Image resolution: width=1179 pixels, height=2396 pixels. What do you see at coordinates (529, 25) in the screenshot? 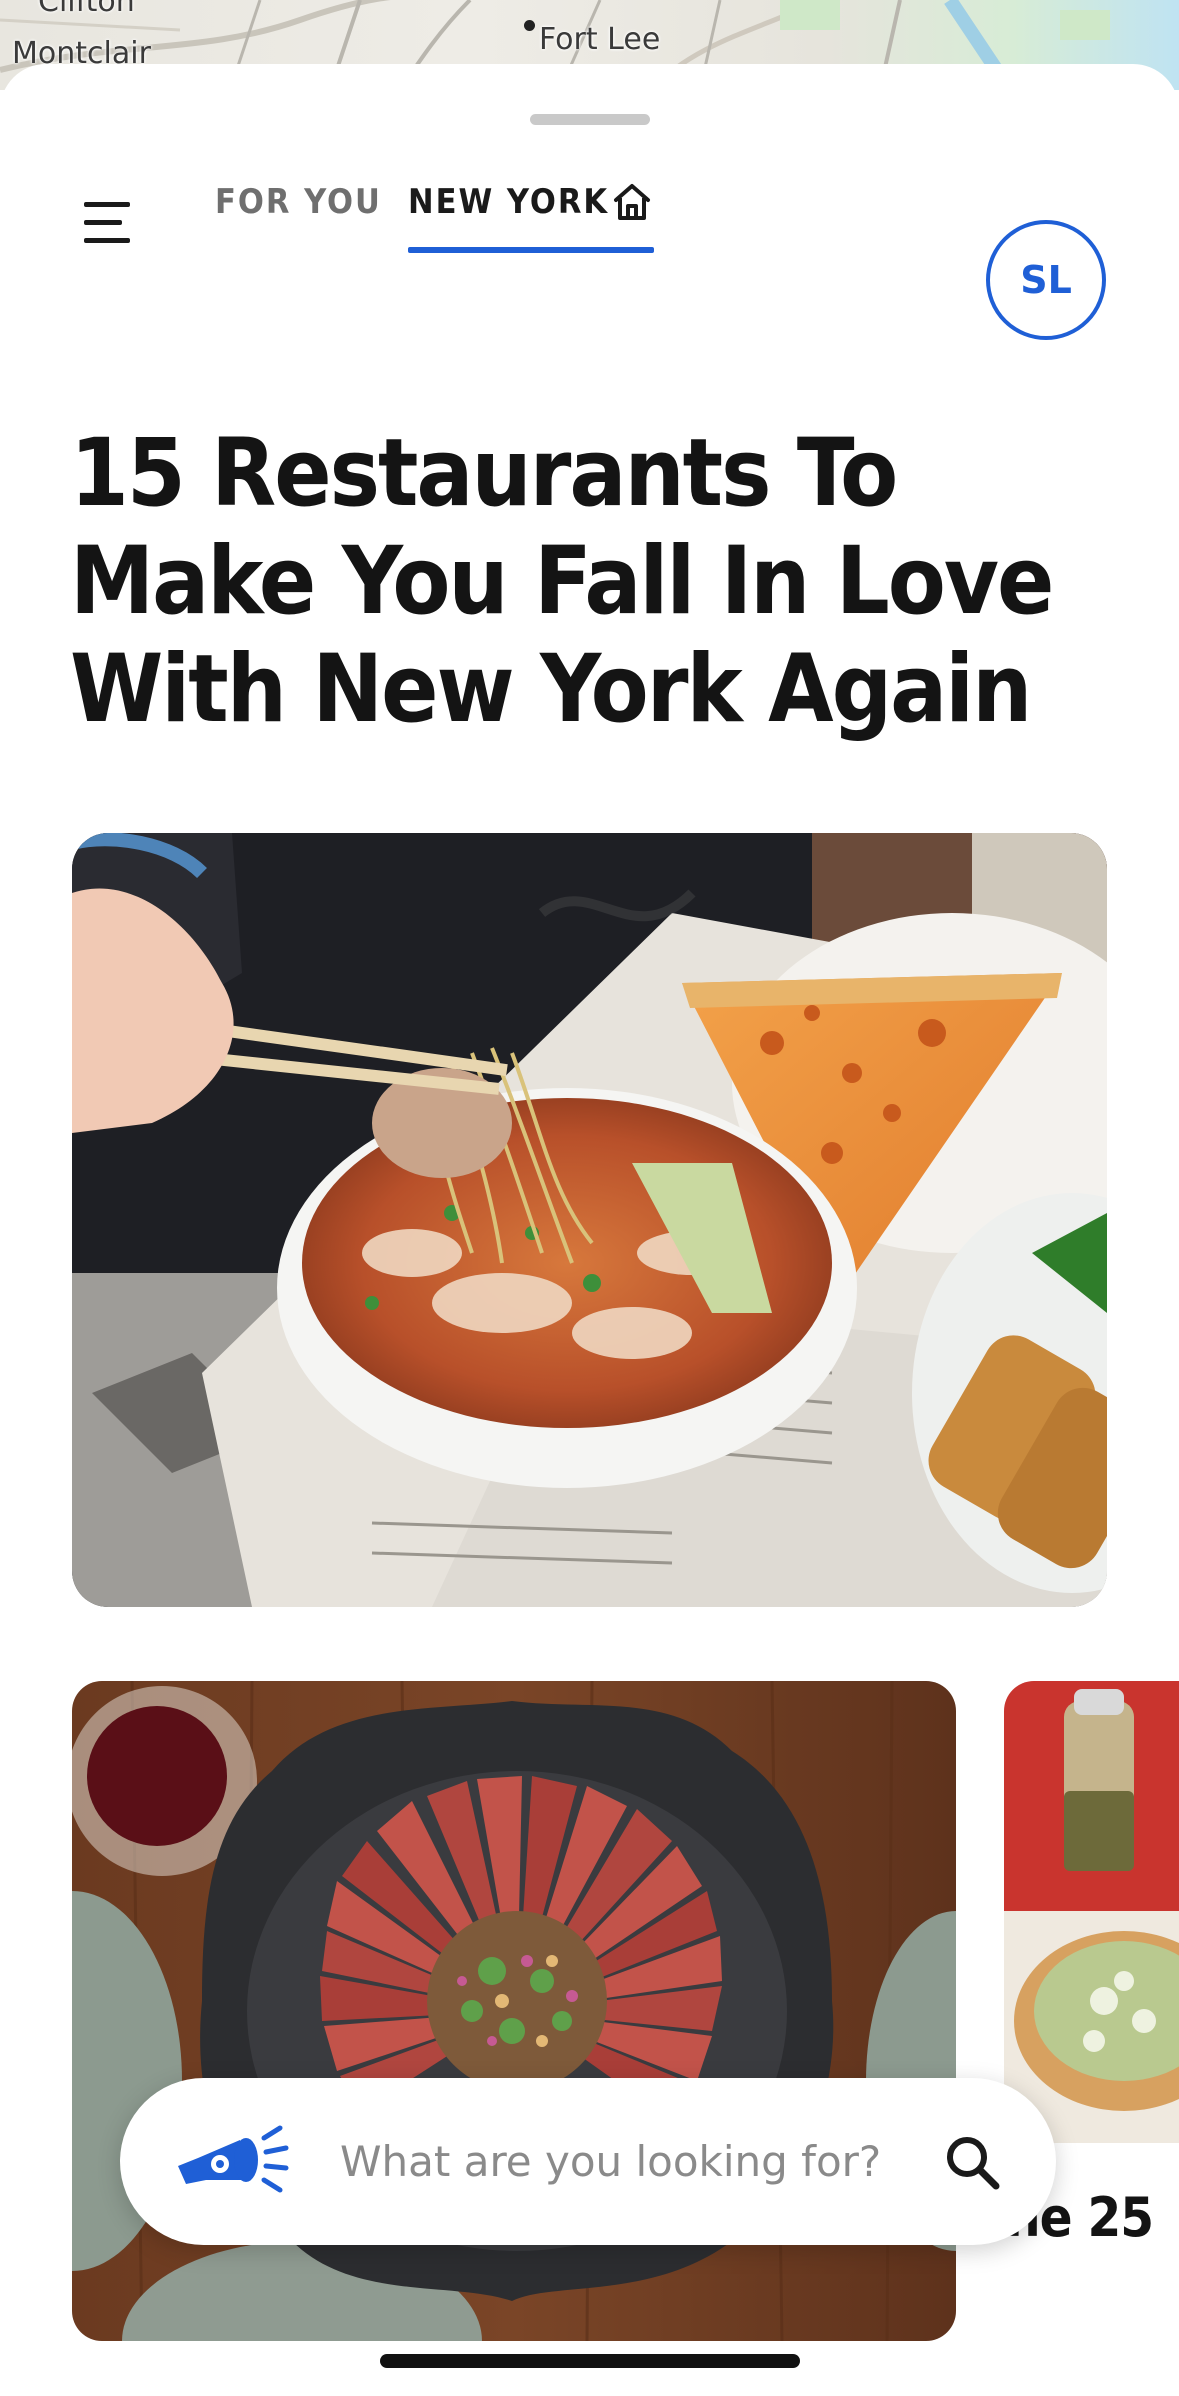
I see `map-pin-dot` at bounding box center [529, 25].